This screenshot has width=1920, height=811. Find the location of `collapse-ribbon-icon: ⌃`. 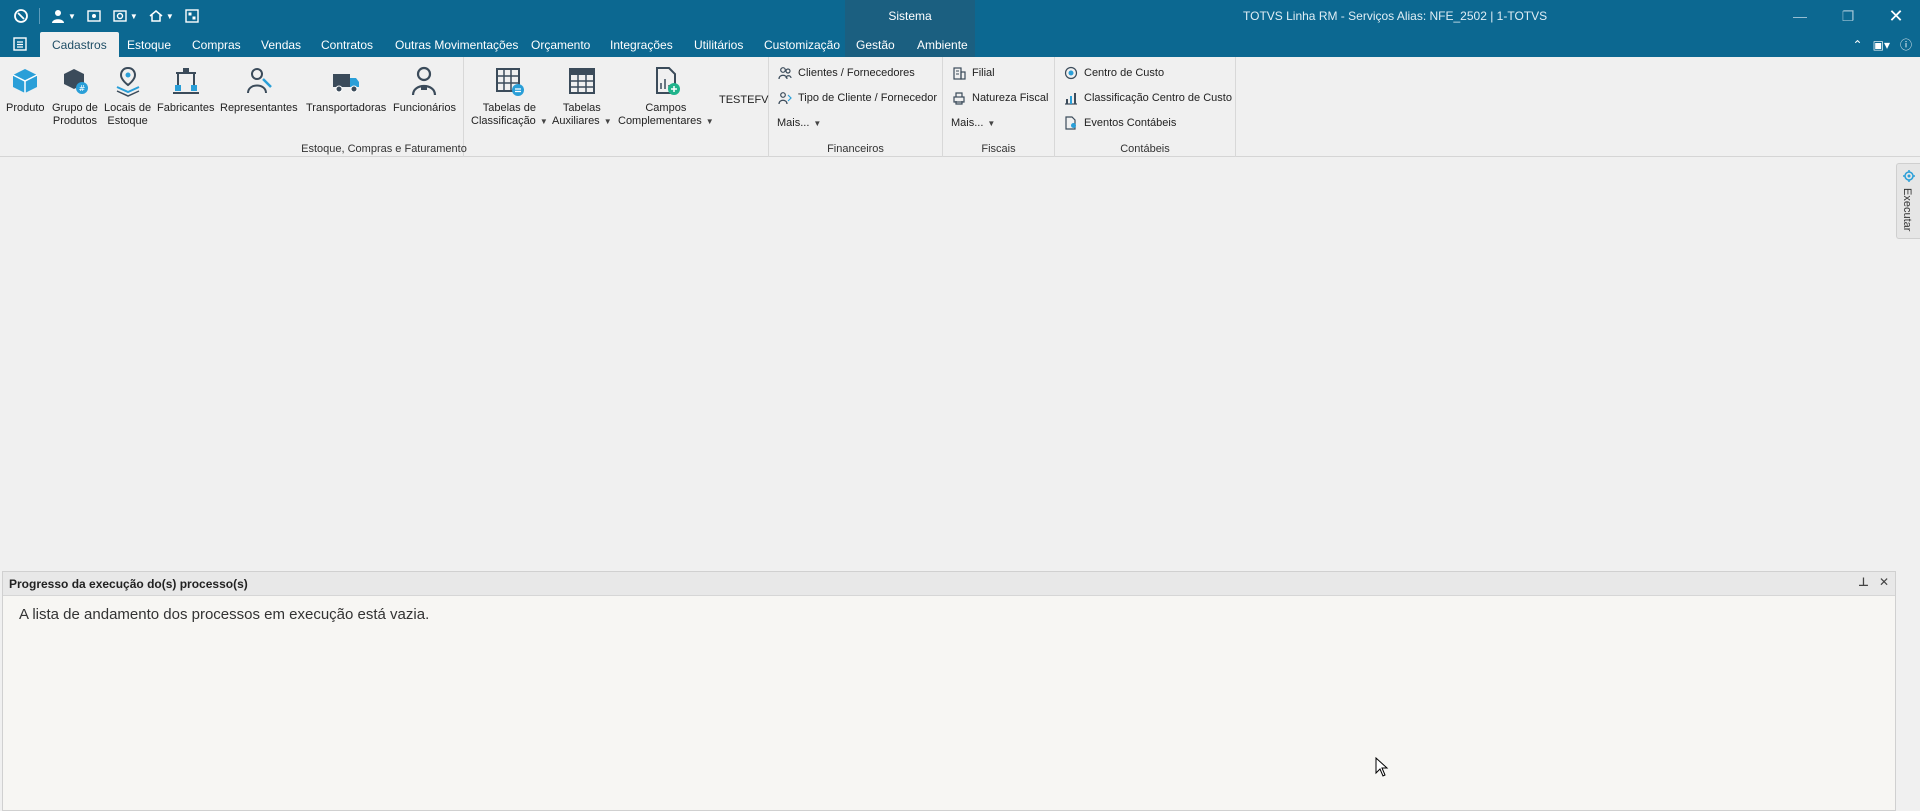

collapse-ribbon-icon: ⌃ is located at coordinates (1858, 45).